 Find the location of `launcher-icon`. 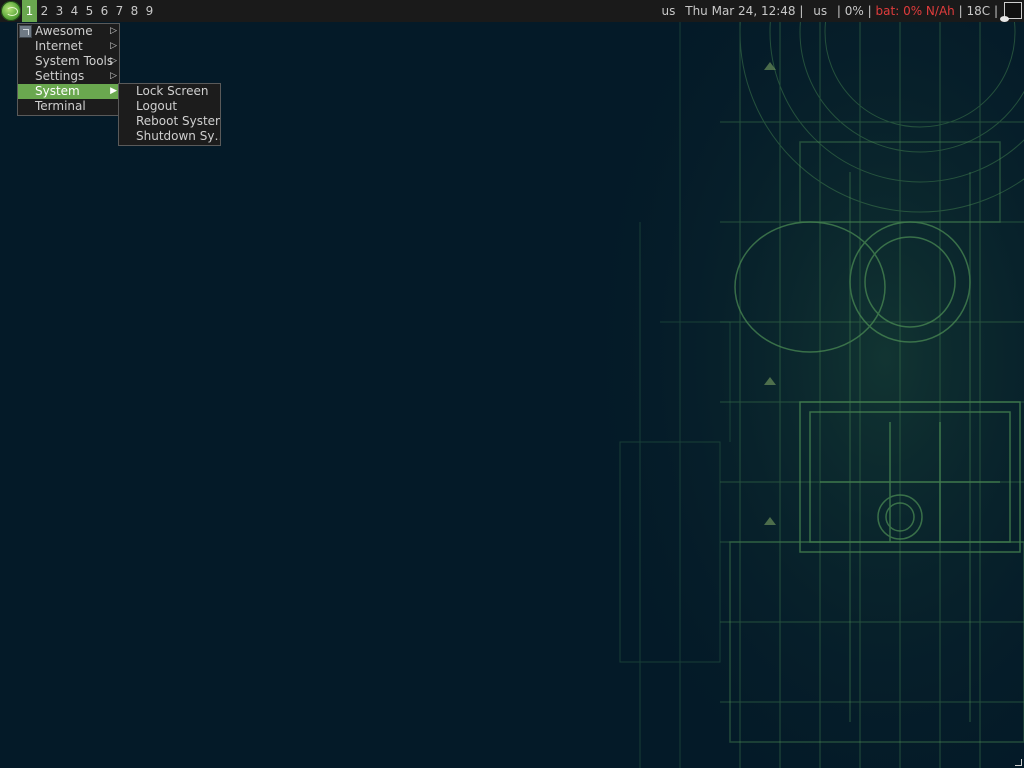

launcher-icon is located at coordinates (11, 11).